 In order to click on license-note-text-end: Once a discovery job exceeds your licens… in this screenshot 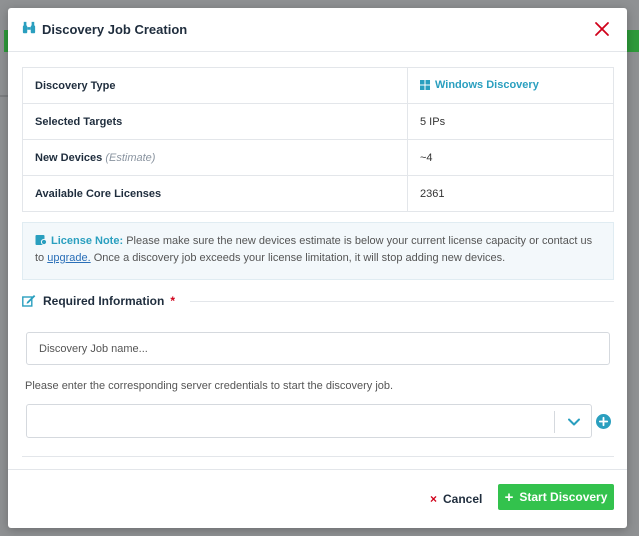, I will do `click(298, 258)`.